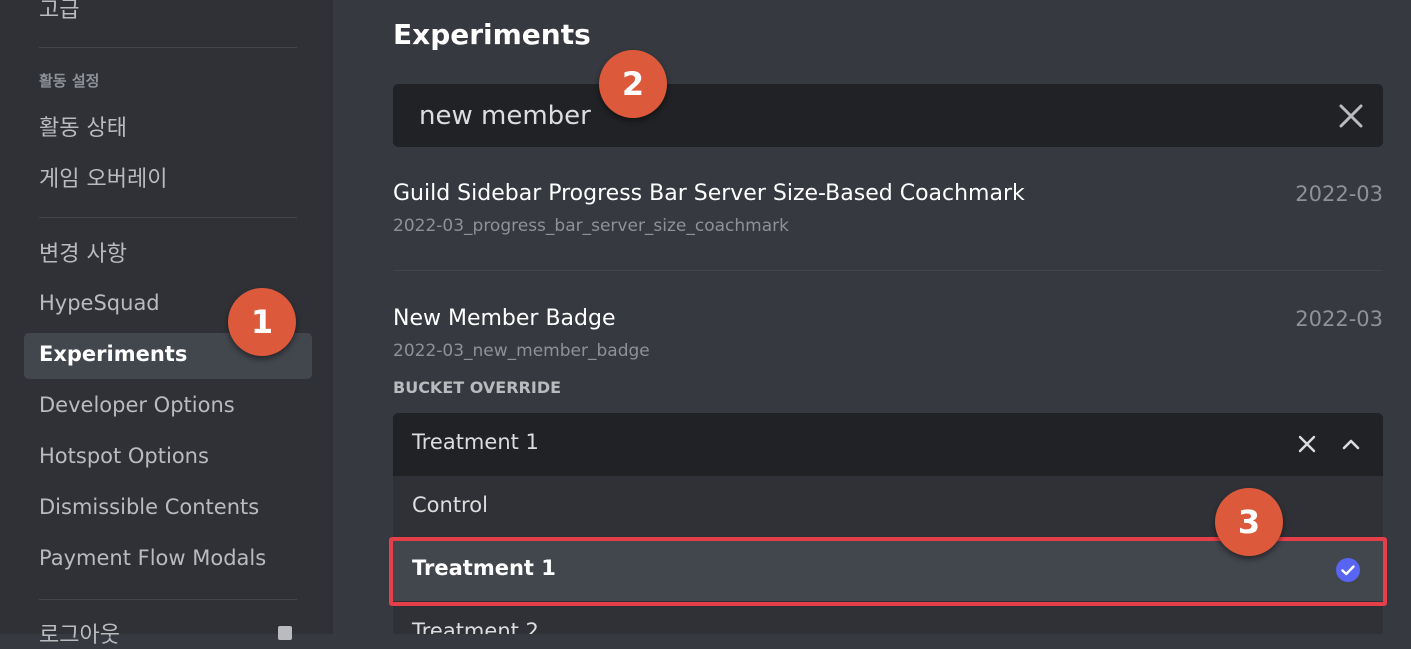 Image resolution: width=1411 pixels, height=649 pixels. Describe the element at coordinates (475, 442) in the screenshot. I see `select-value: Treatment 1` at that location.